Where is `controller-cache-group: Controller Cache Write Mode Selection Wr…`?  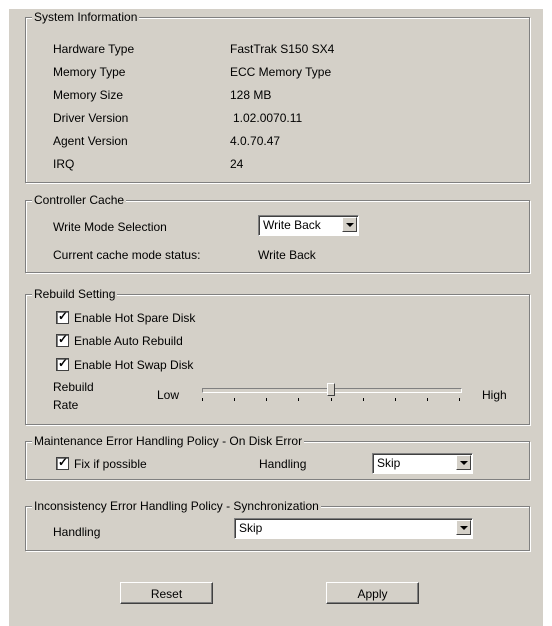
controller-cache-group: Controller Cache Write Mode Selection Wr… is located at coordinates (277, 233).